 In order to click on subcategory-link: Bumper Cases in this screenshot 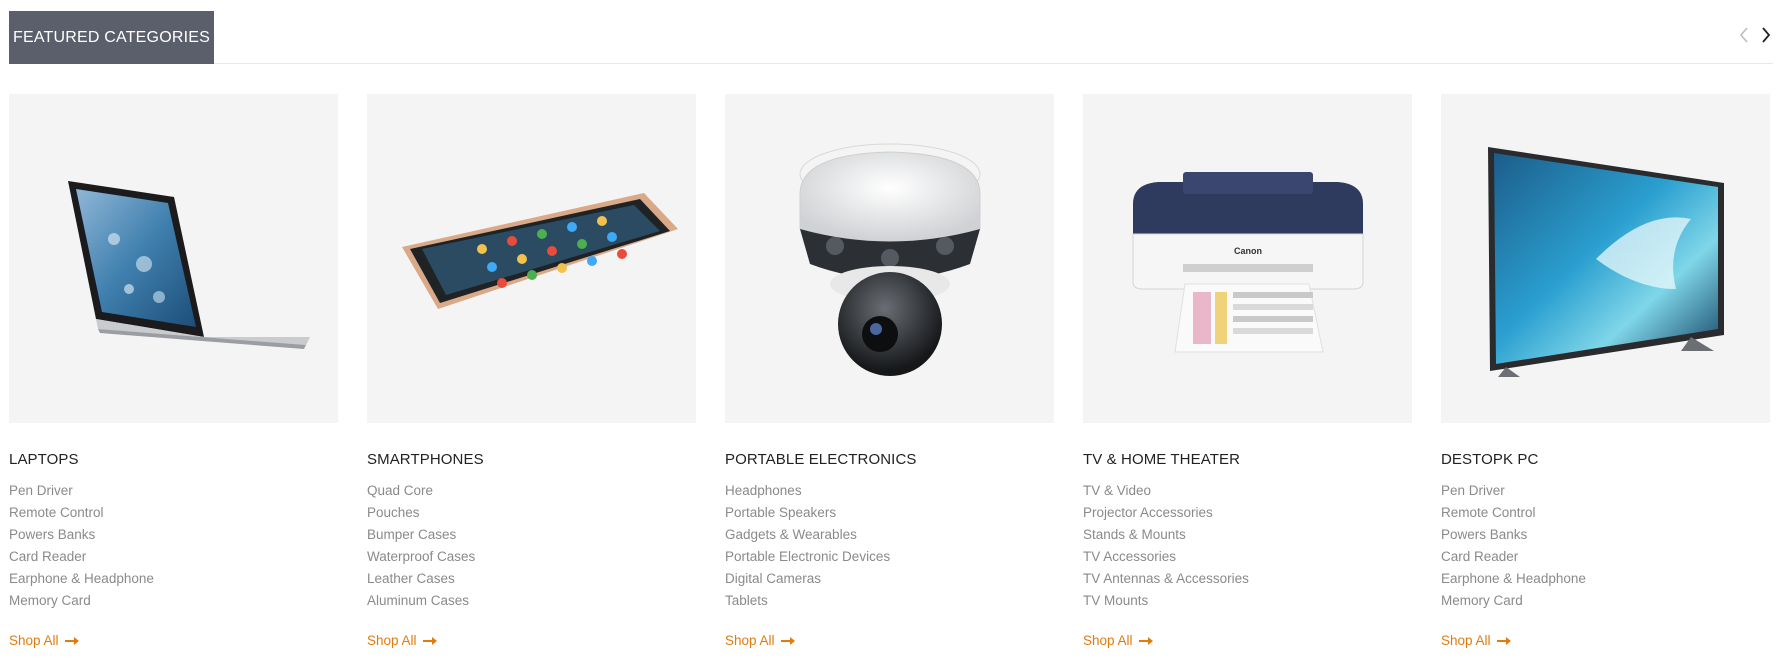, I will do `click(531, 535)`.